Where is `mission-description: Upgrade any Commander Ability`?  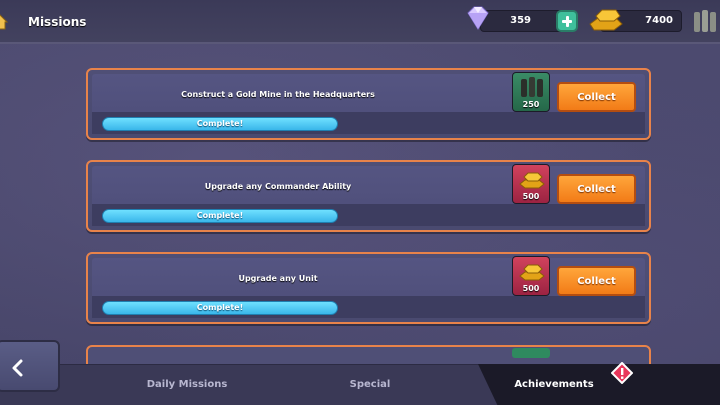 mission-description: Upgrade any Commander Ability is located at coordinates (278, 186).